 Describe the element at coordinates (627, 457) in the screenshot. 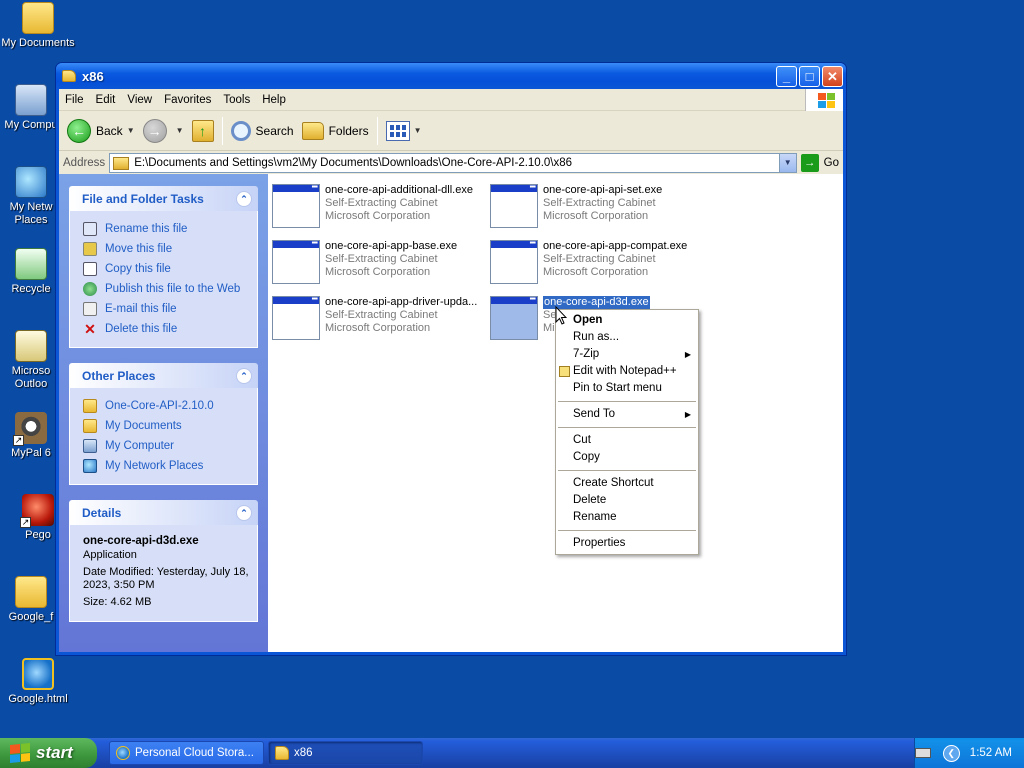

I see `menu-copy: Copy` at that location.